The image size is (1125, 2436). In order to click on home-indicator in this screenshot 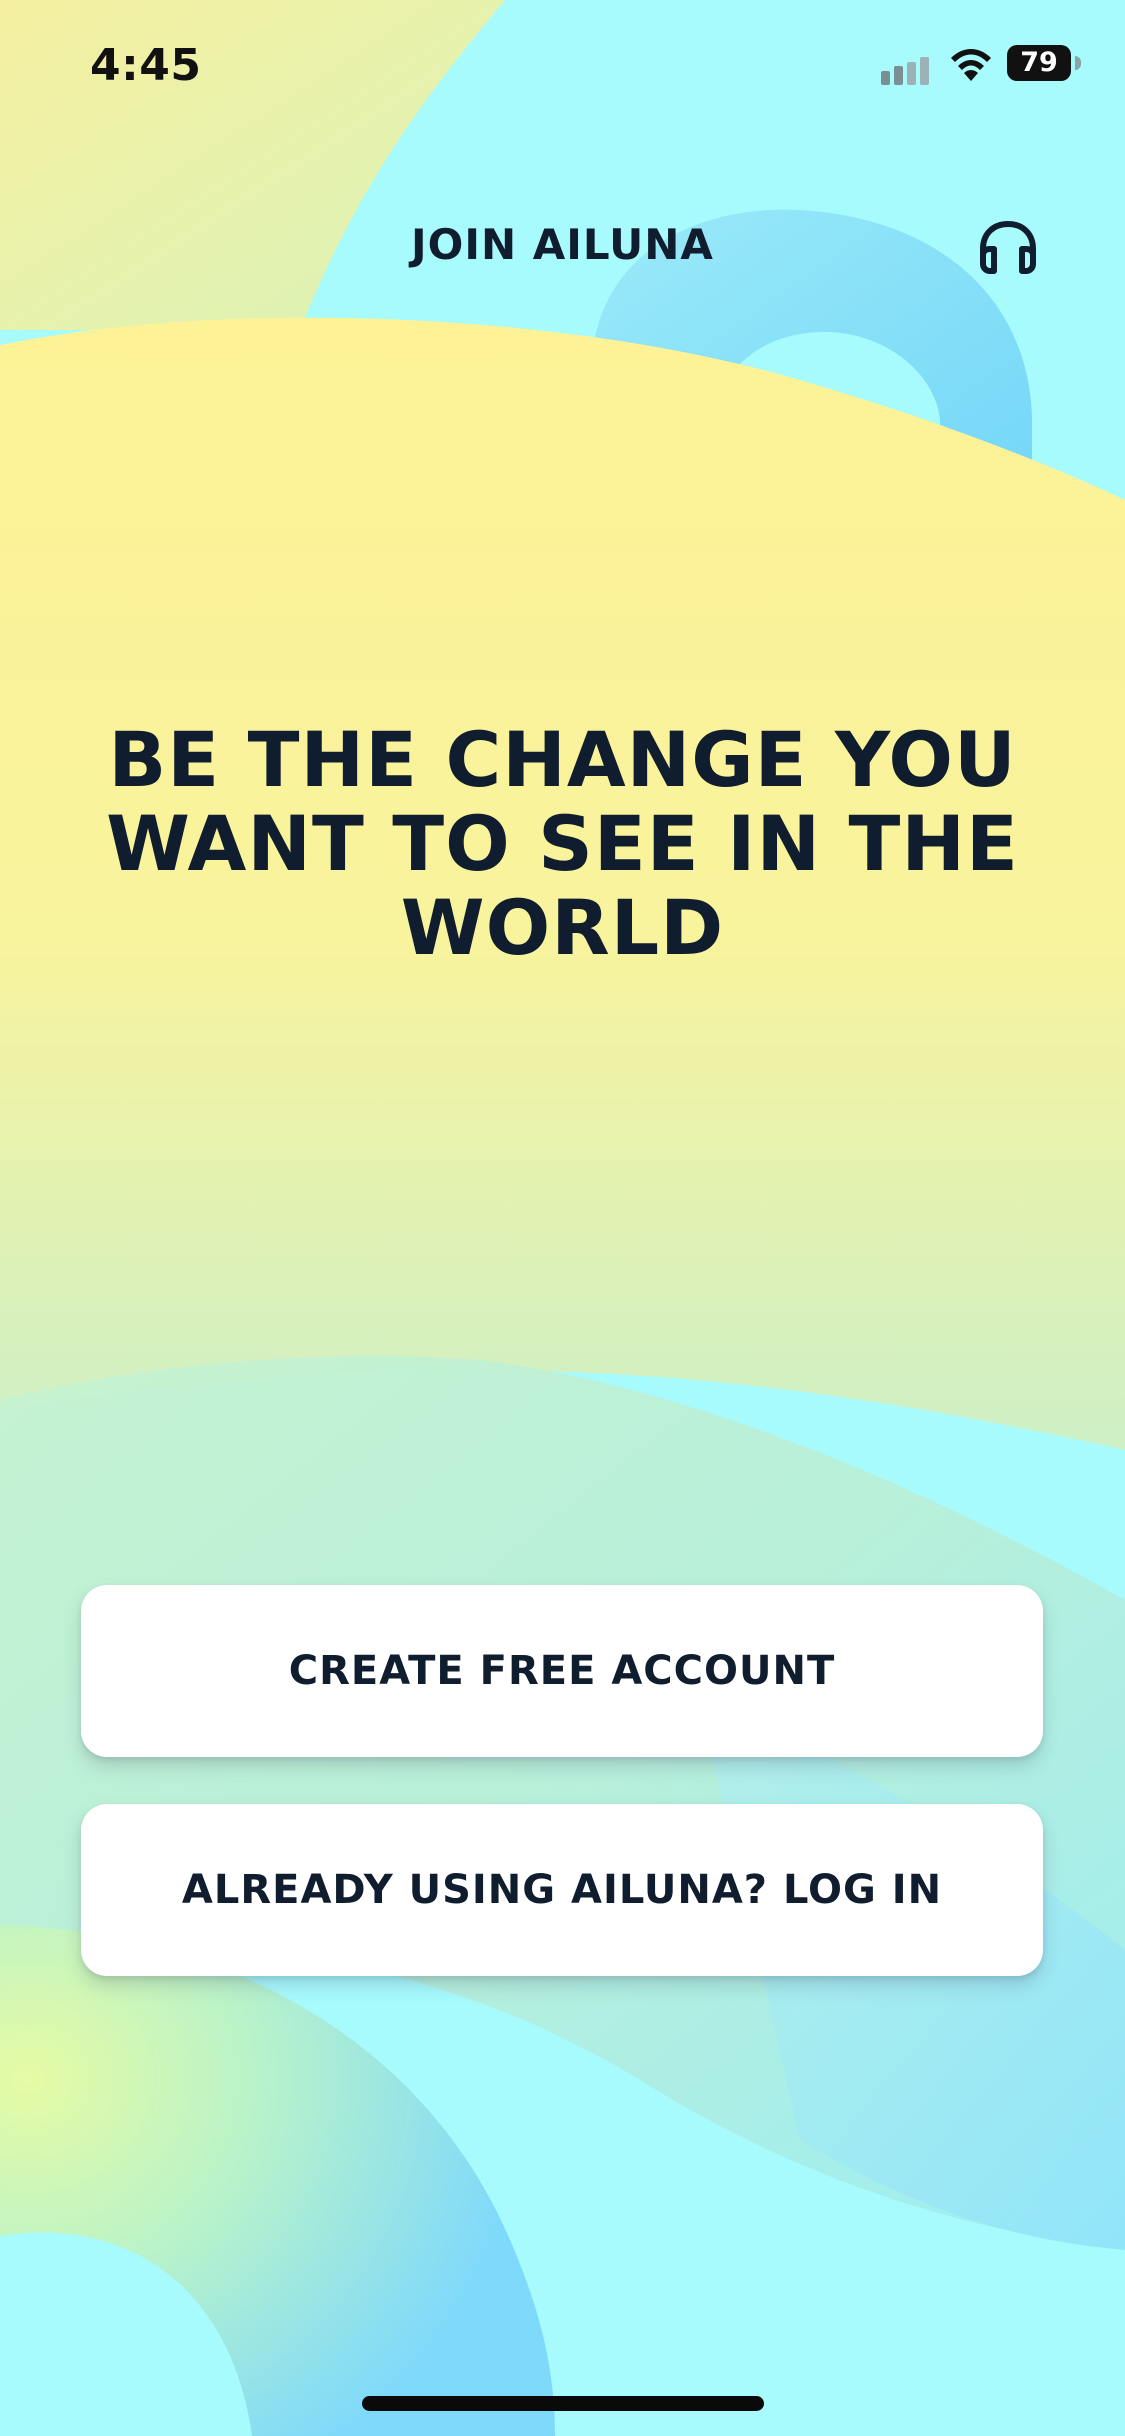, I will do `click(563, 2403)`.